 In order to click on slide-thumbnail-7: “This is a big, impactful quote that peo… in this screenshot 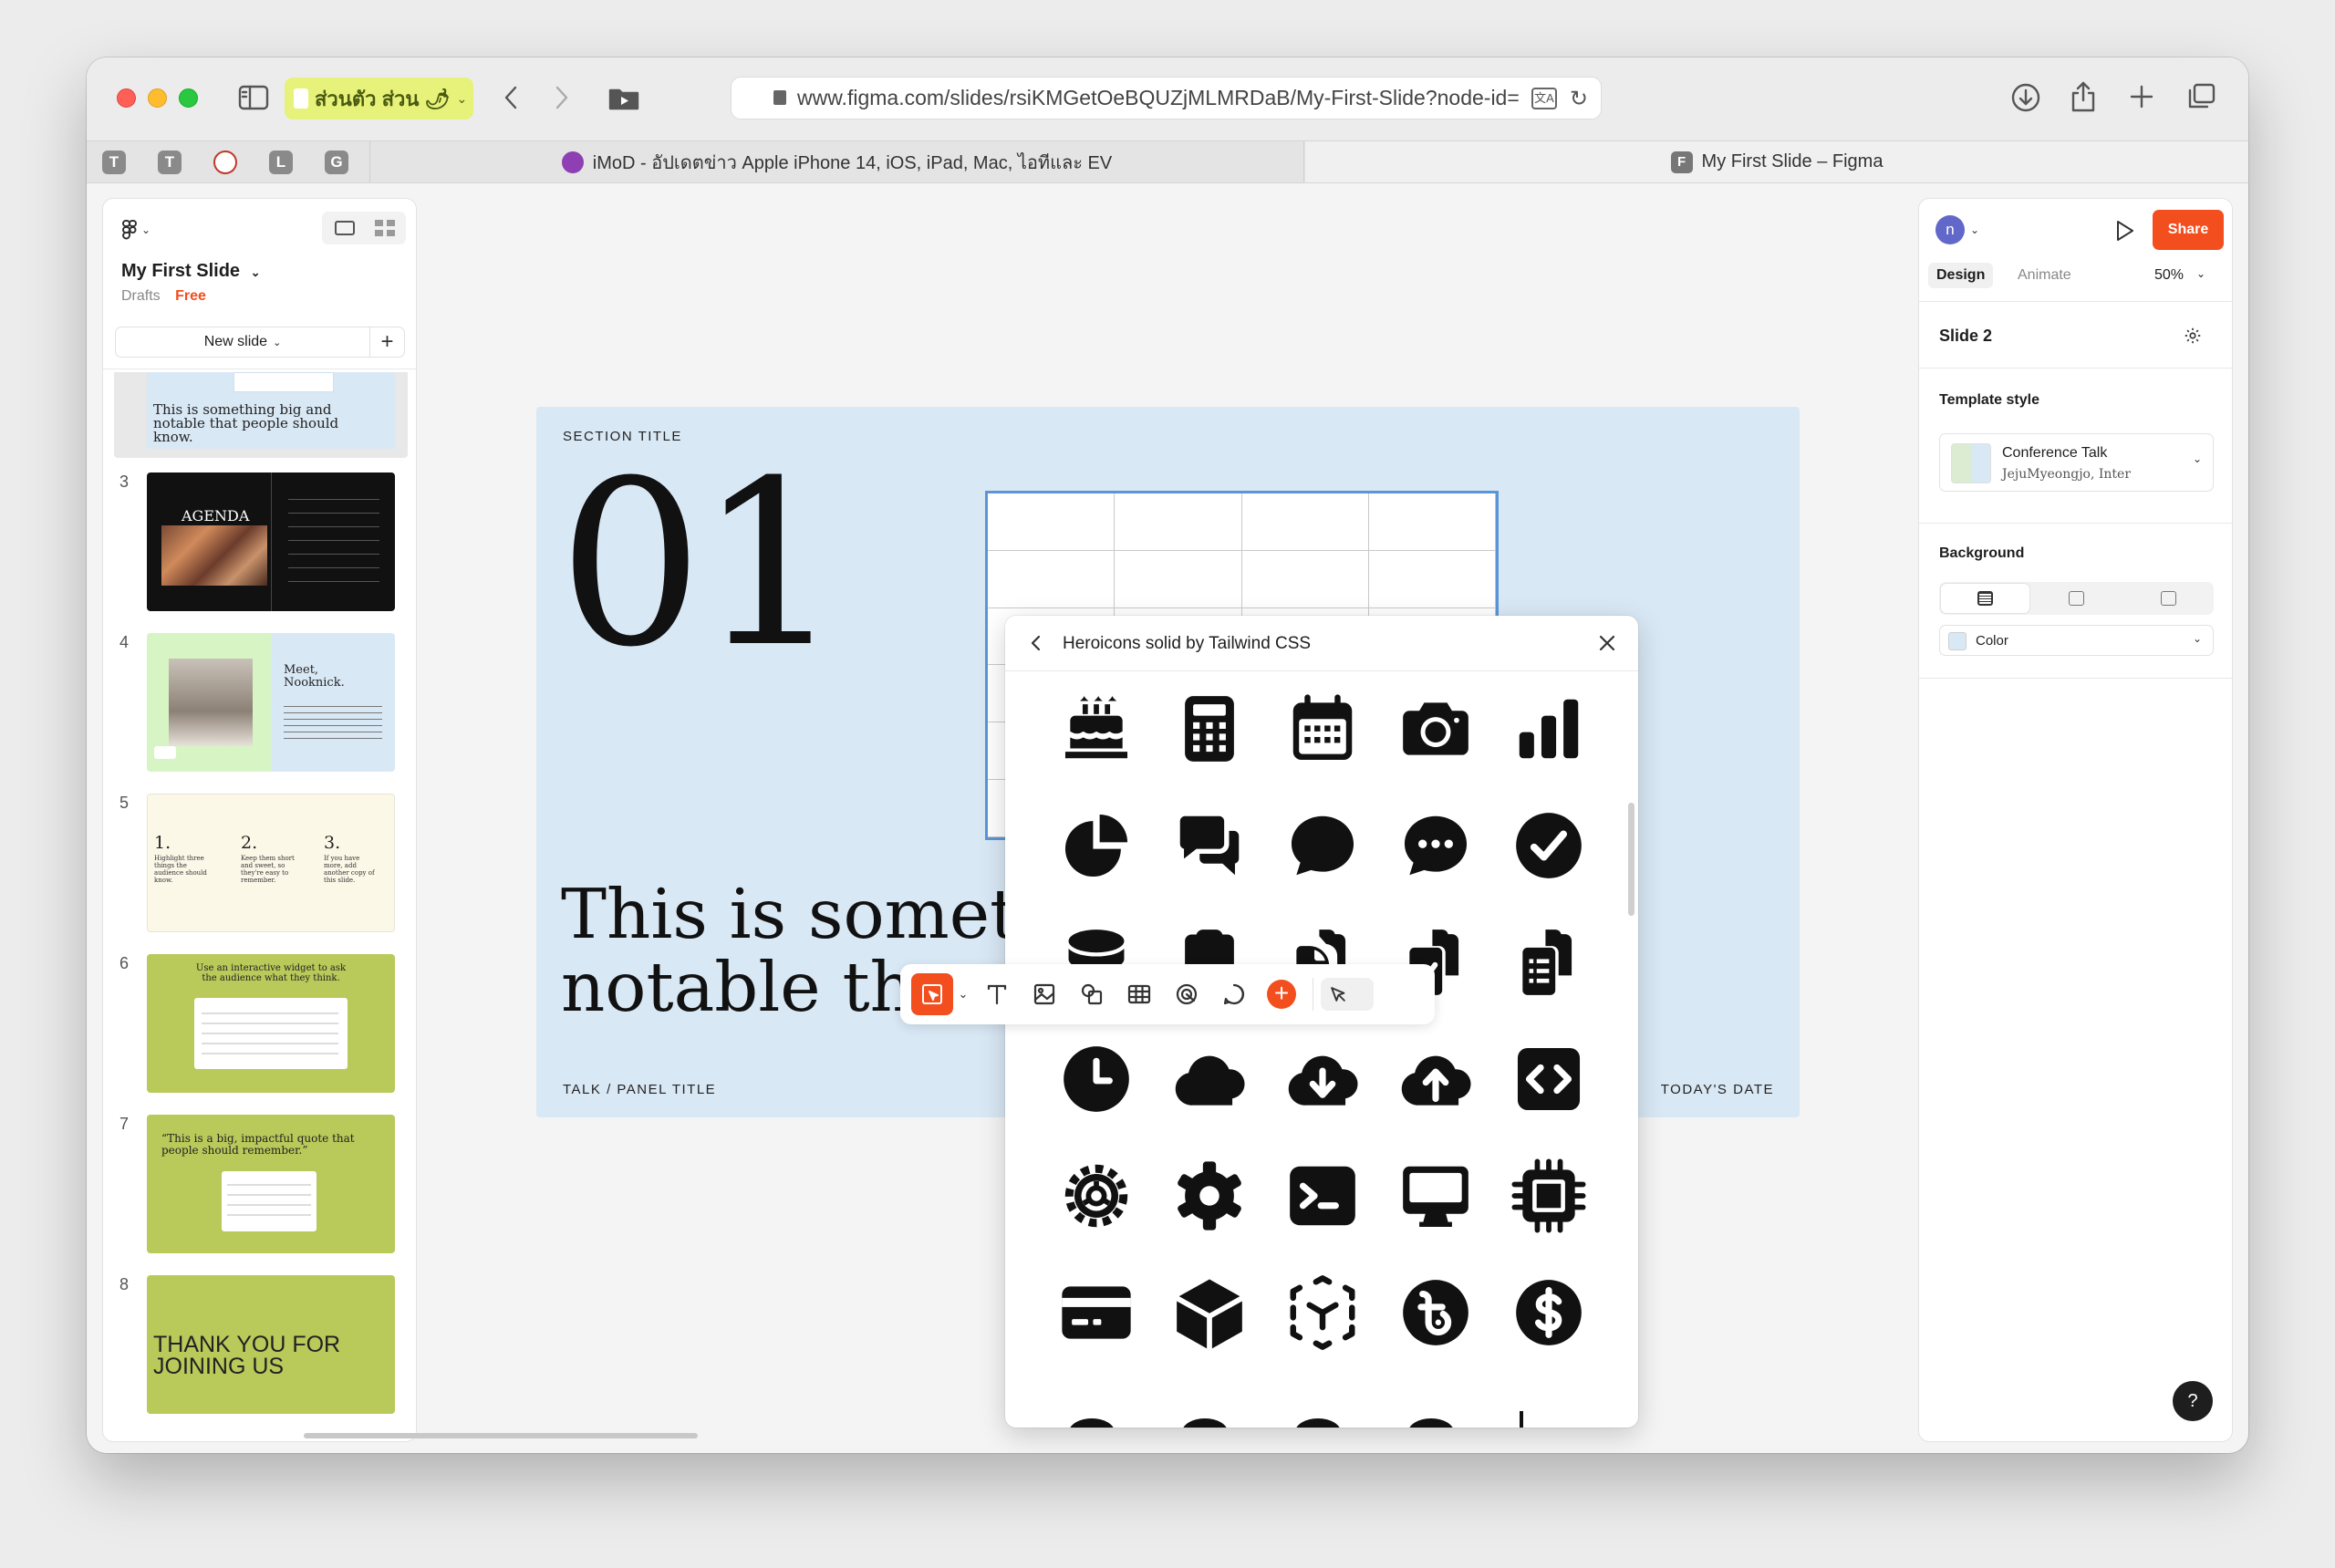, I will do `click(271, 1184)`.